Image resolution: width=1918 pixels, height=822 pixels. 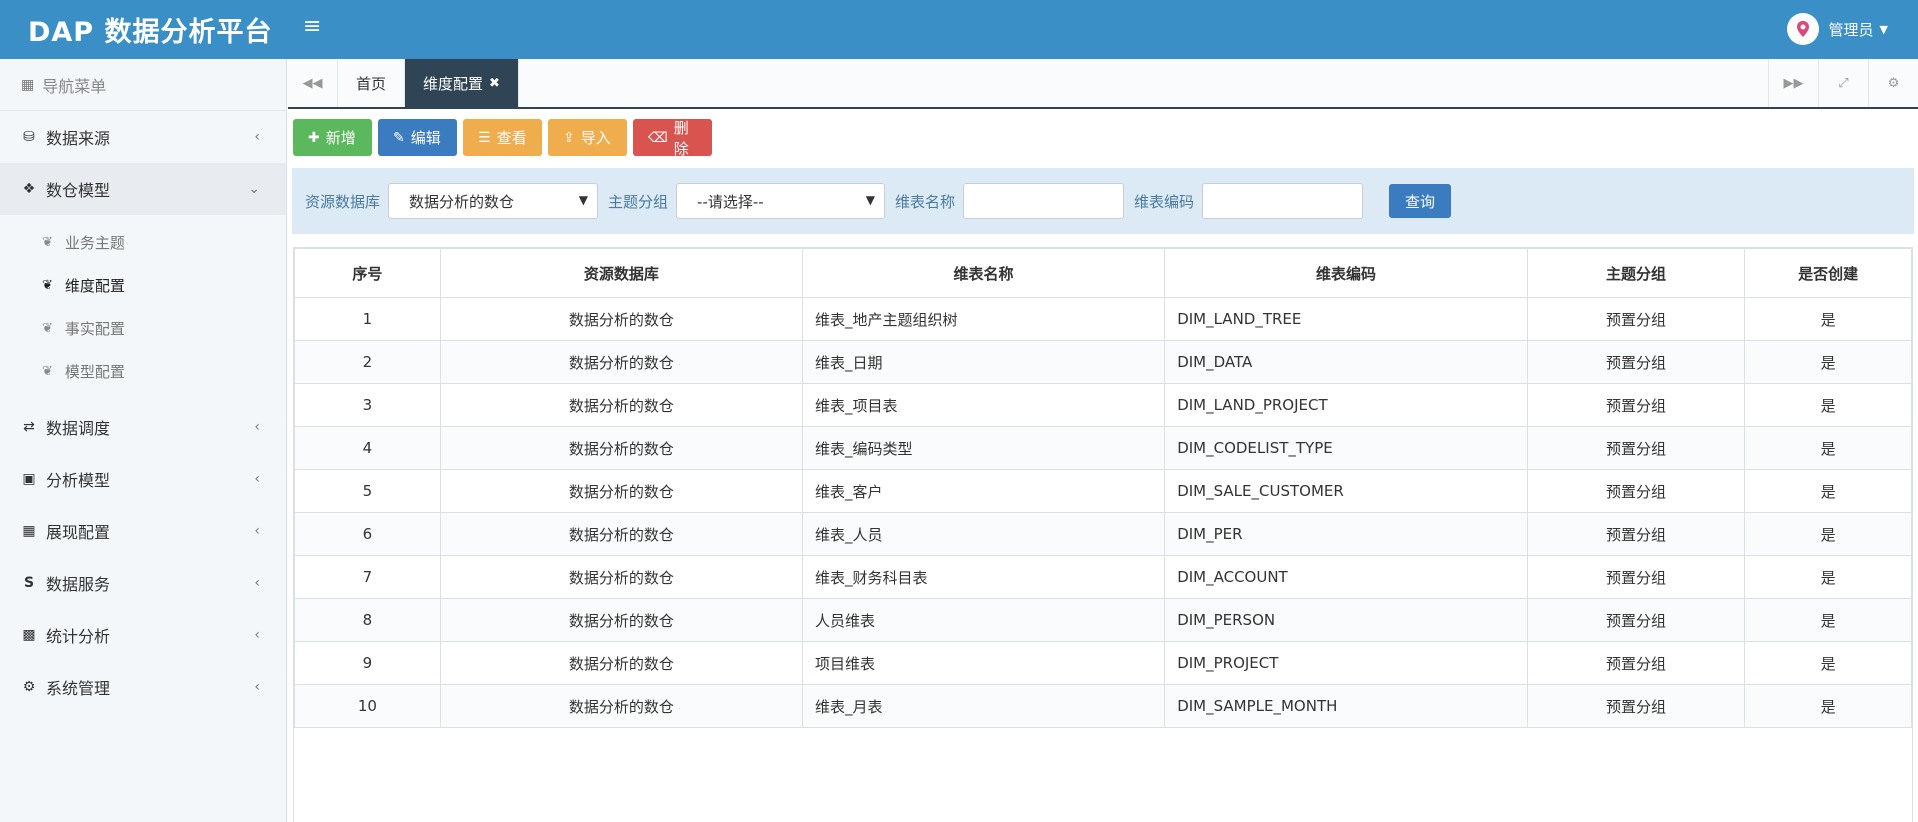 What do you see at coordinates (367, 405) in the screenshot?
I see `cell-index: 3` at bounding box center [367, 405].